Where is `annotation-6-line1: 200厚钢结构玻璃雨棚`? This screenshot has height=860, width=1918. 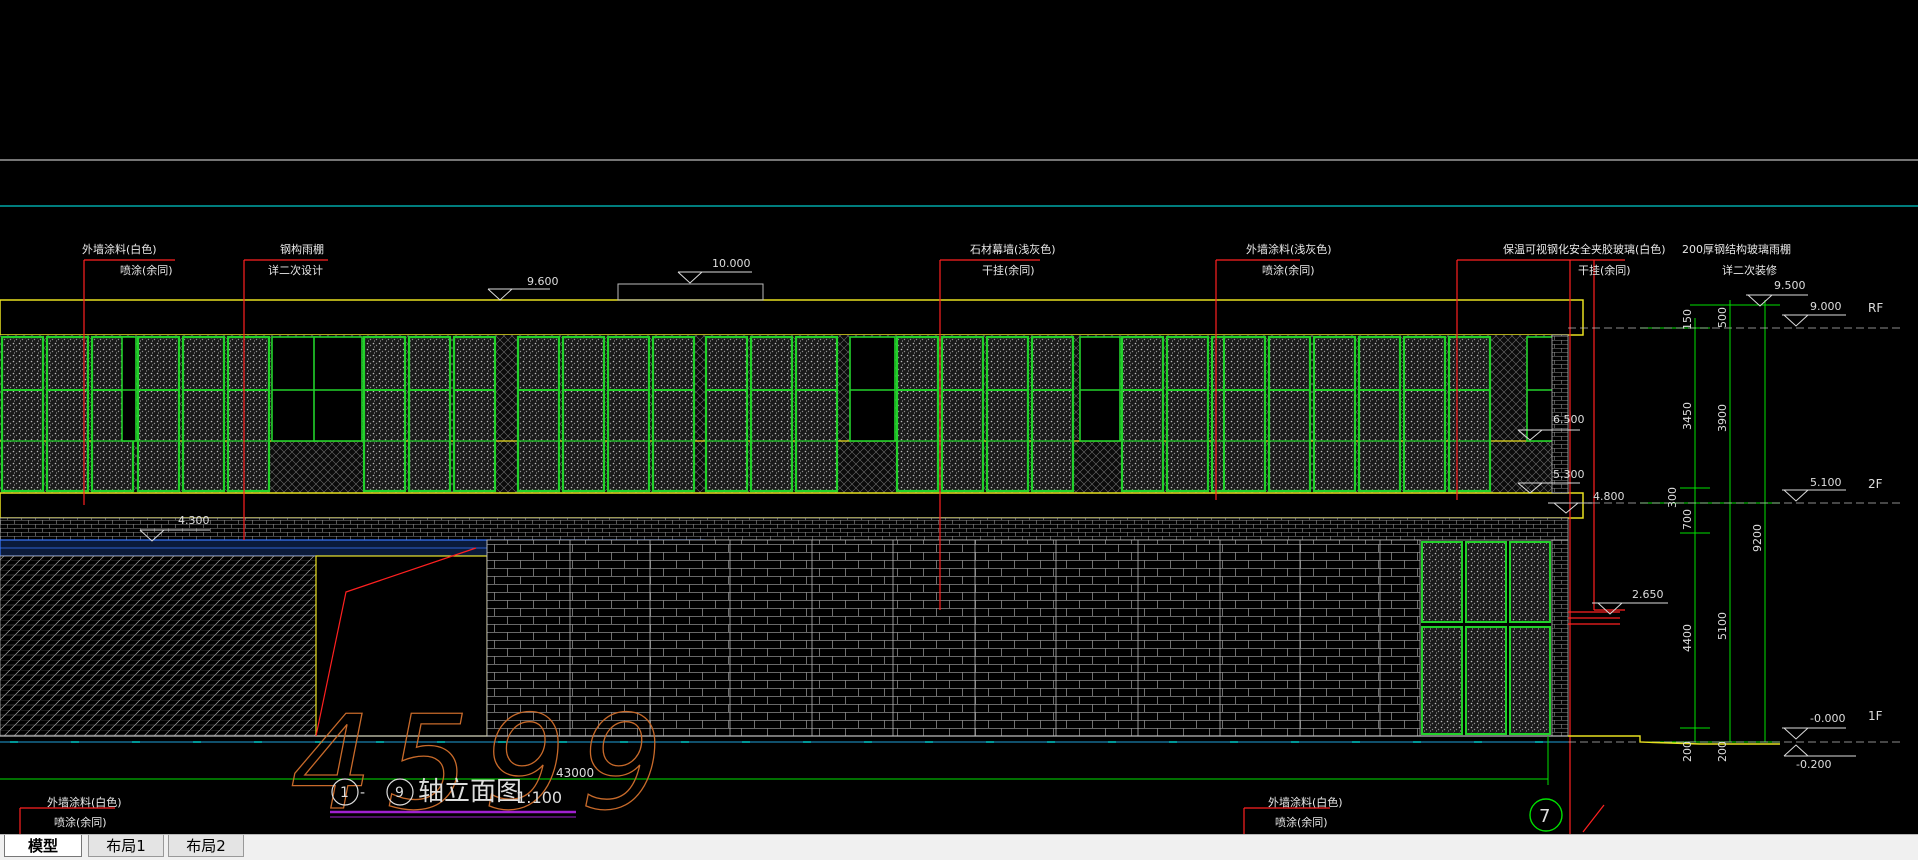 annotation-6-line1: 200厚钢结构玻璃雨棚 is located at coordinates (1736, 249).